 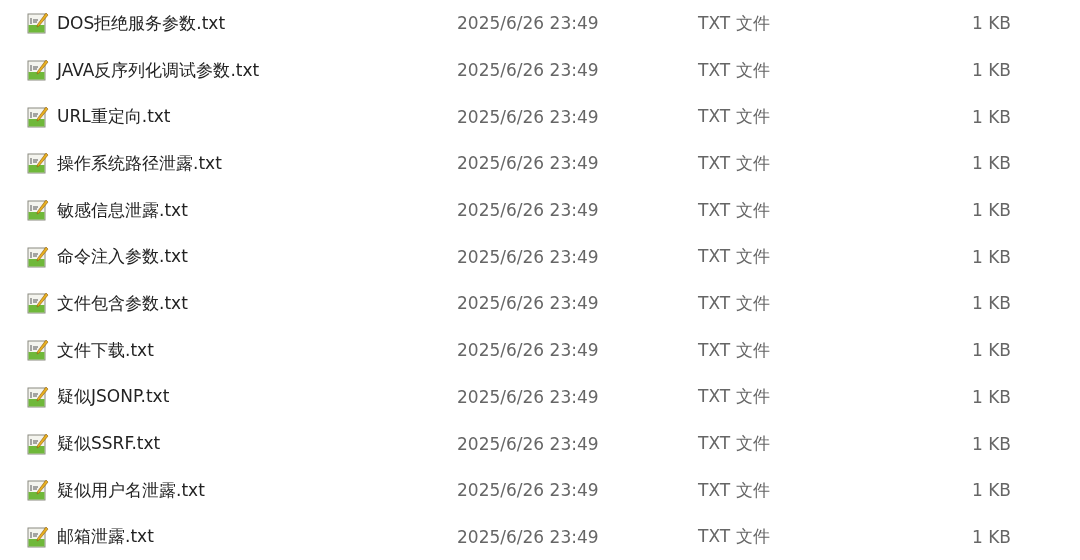 What do you see at coordinates (253, 210) in the screenshot?
I see `file-name: 敏感信息泄露.txt` at bounding box center [253, 210].